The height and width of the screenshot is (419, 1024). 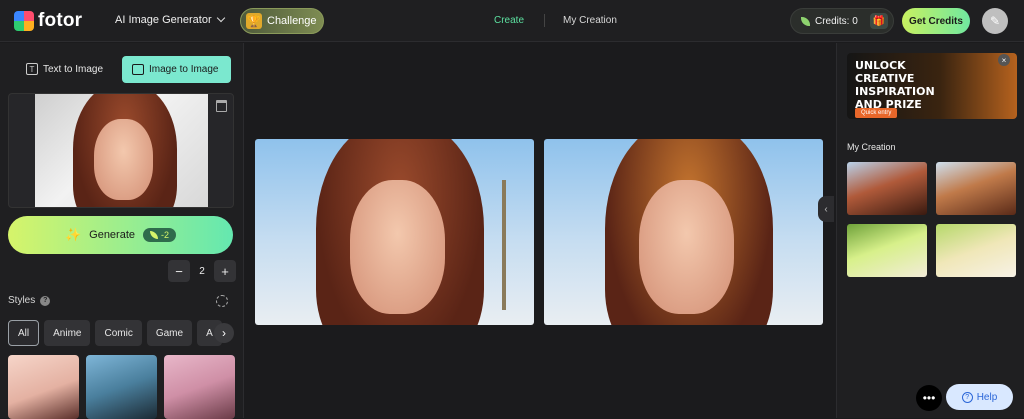 I want to click on more-icon: •••, so click(x=929, y=398).